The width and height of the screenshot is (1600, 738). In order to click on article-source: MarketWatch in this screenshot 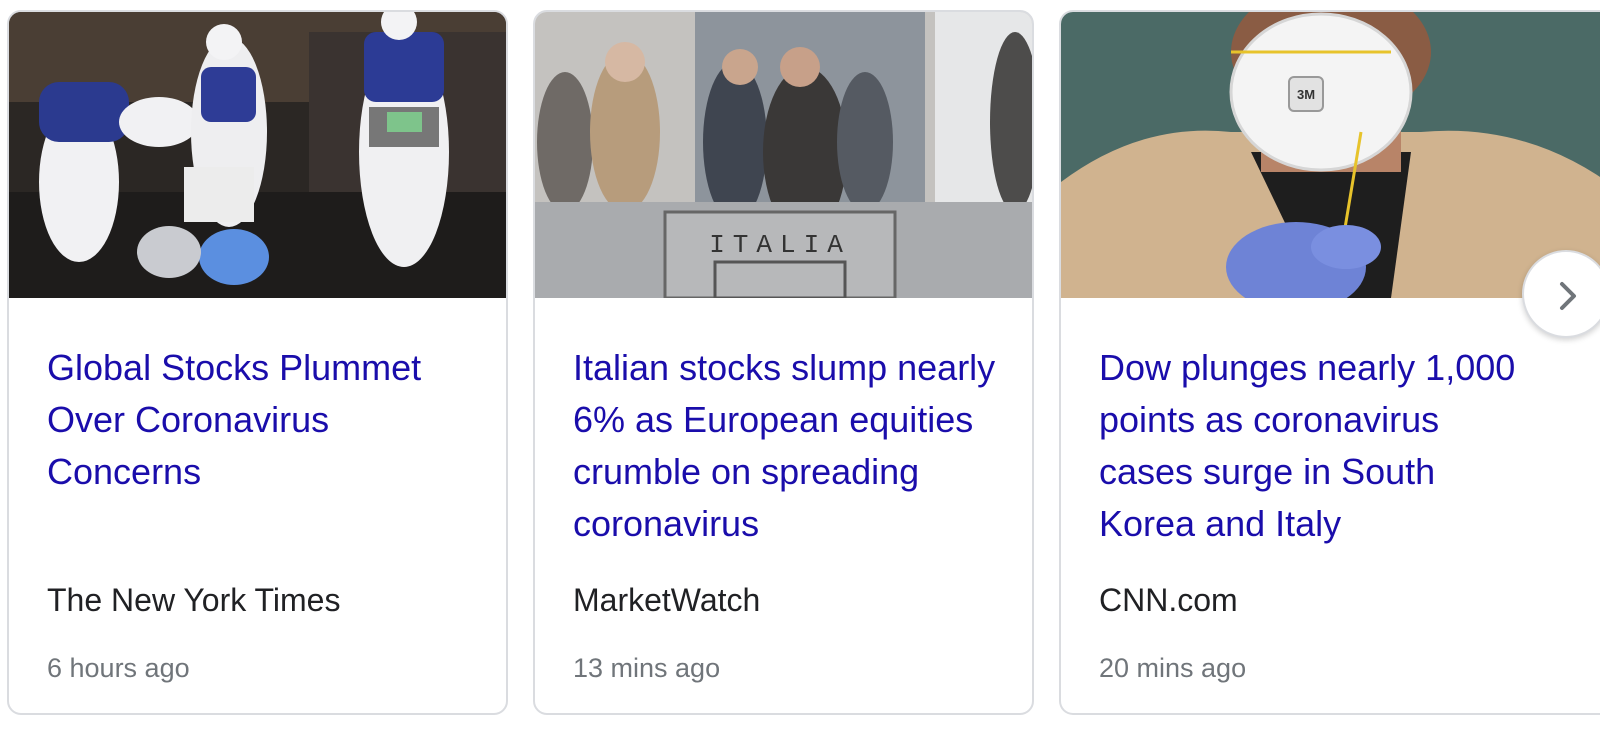, I will do `click(667, 600)`.